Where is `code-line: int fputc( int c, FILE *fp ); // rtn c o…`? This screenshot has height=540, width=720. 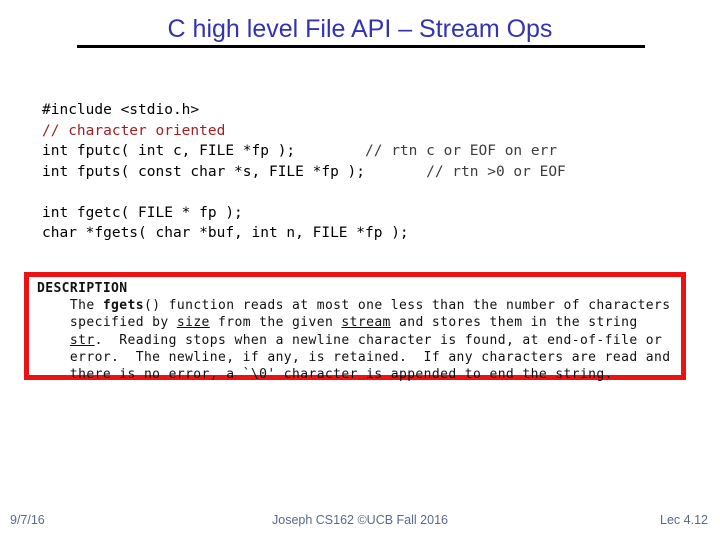 code-line: int fputc( int c, FILE *fp ); // rtn c o… is located at coordinates (367, 151).